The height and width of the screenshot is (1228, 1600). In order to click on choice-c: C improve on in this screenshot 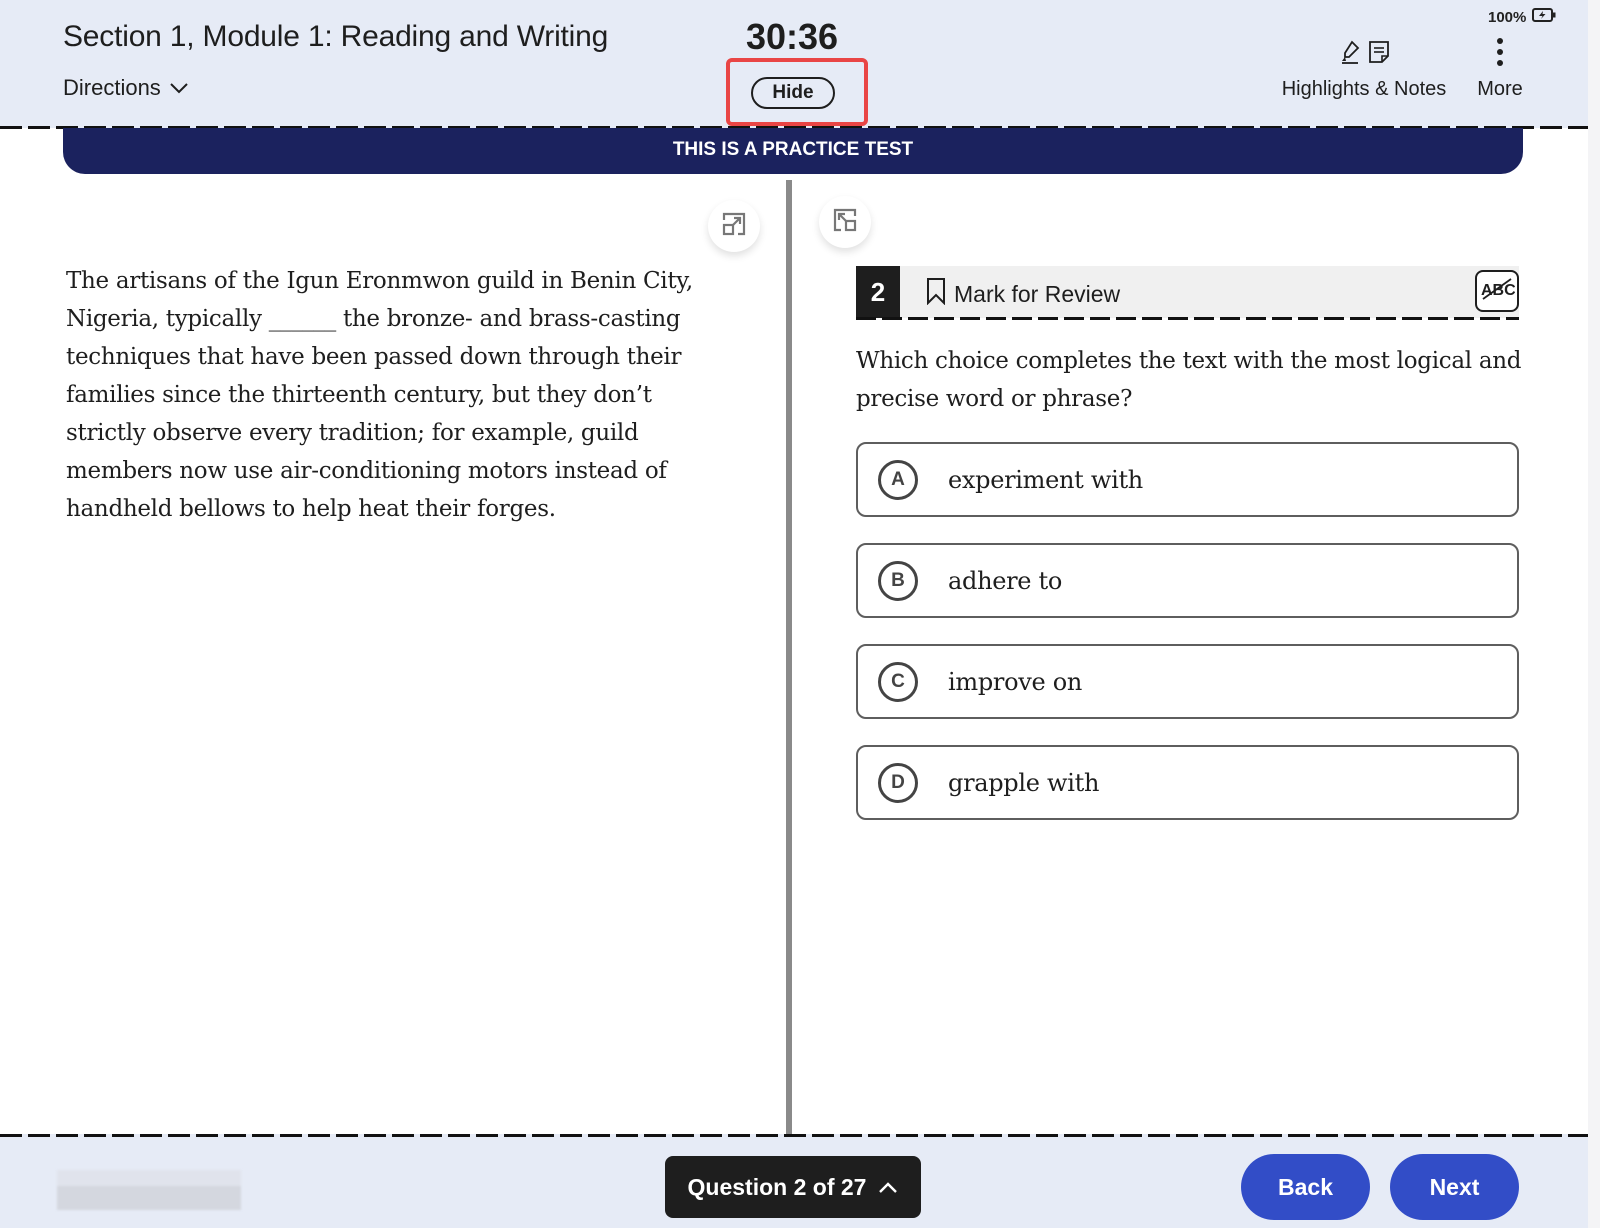, I will do `click(1187, 681)`.